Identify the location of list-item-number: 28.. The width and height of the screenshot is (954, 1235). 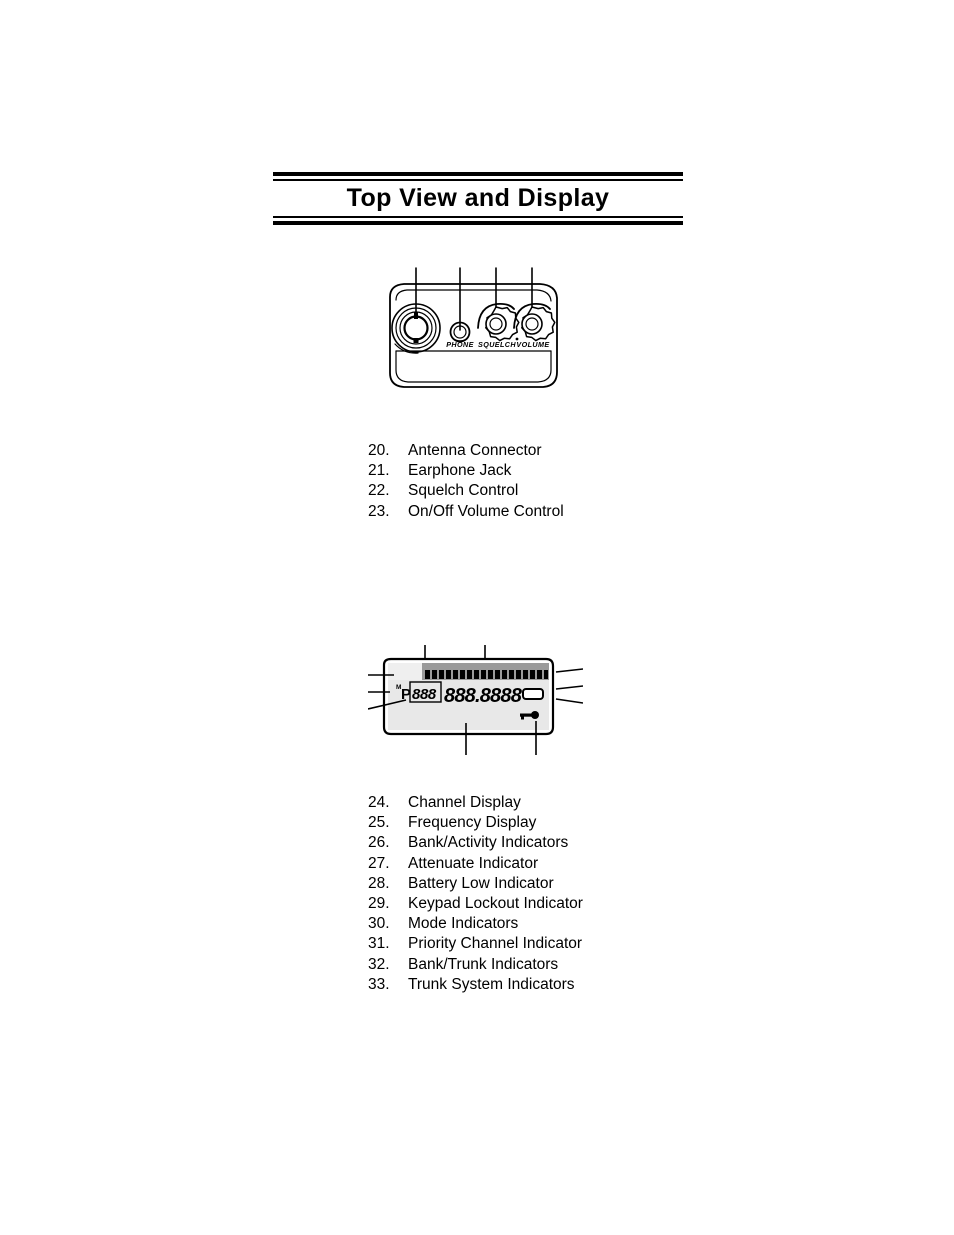
(379, 883).